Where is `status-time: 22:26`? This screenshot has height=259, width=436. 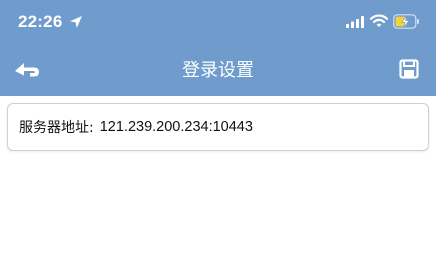 status-time: 22:26 is located at coordinates (40, 21).